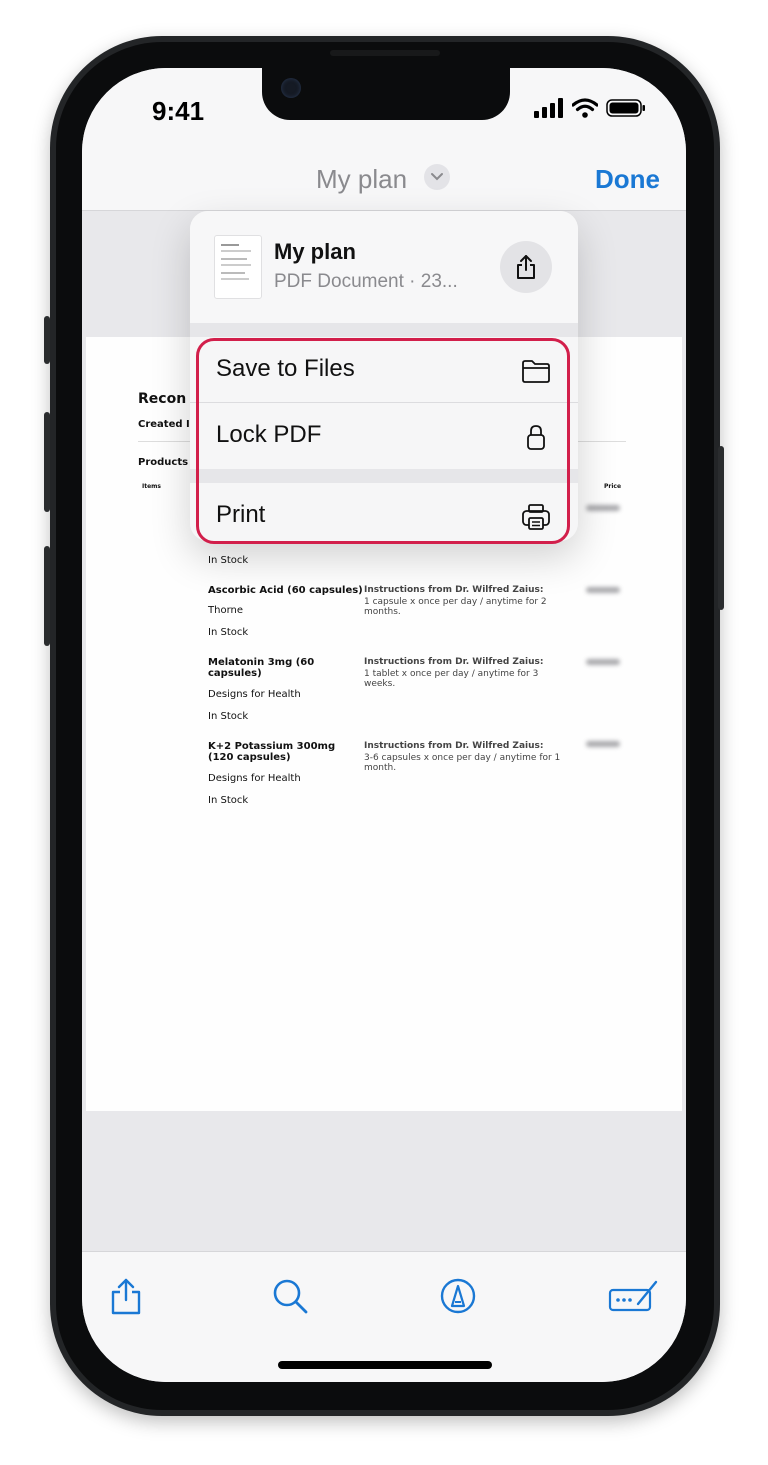  I want to click on status-icons, so click(590, 108).